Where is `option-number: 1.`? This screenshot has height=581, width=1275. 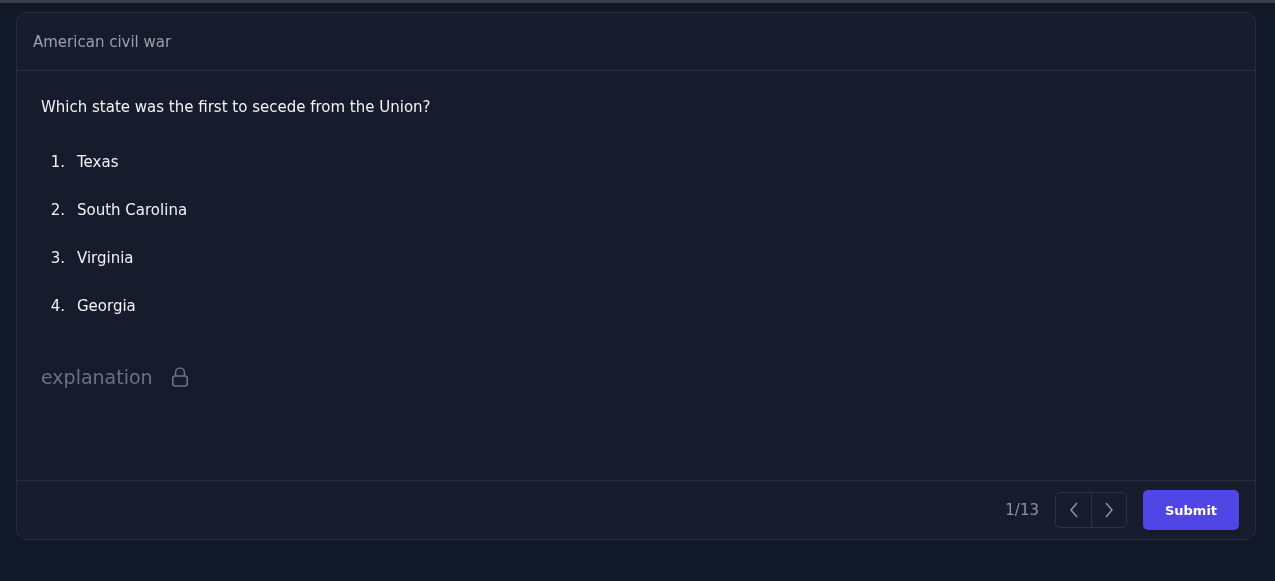
option-number: 1. is located at coordinates (57, 162).